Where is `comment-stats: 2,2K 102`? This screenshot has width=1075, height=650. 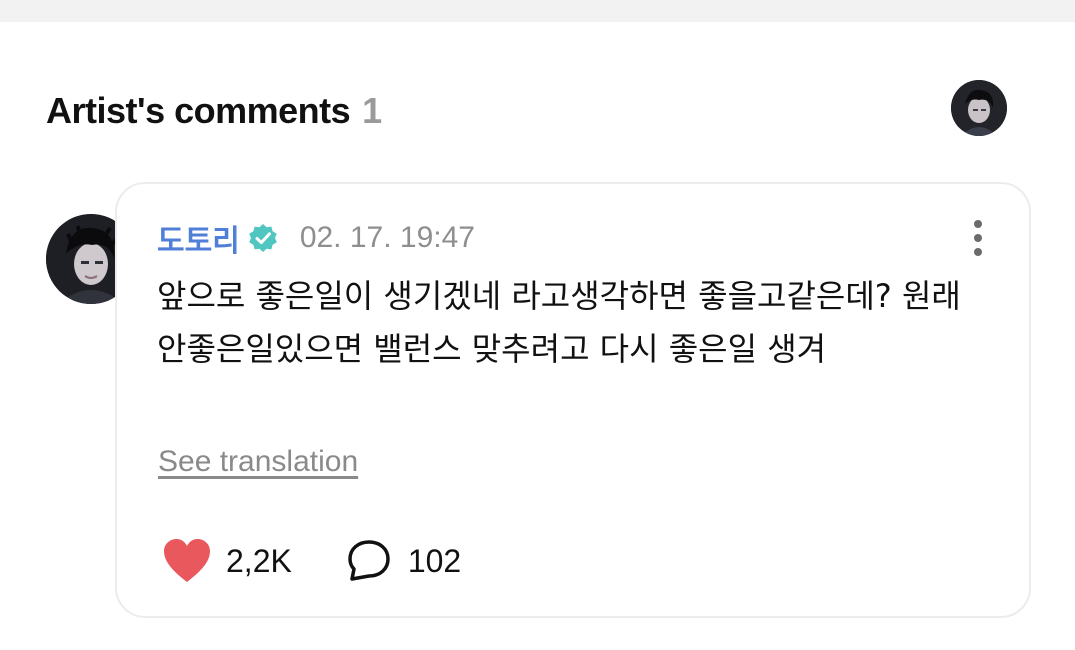 comment-stats: 2,2K 102 is located at coordinates (311, 561).